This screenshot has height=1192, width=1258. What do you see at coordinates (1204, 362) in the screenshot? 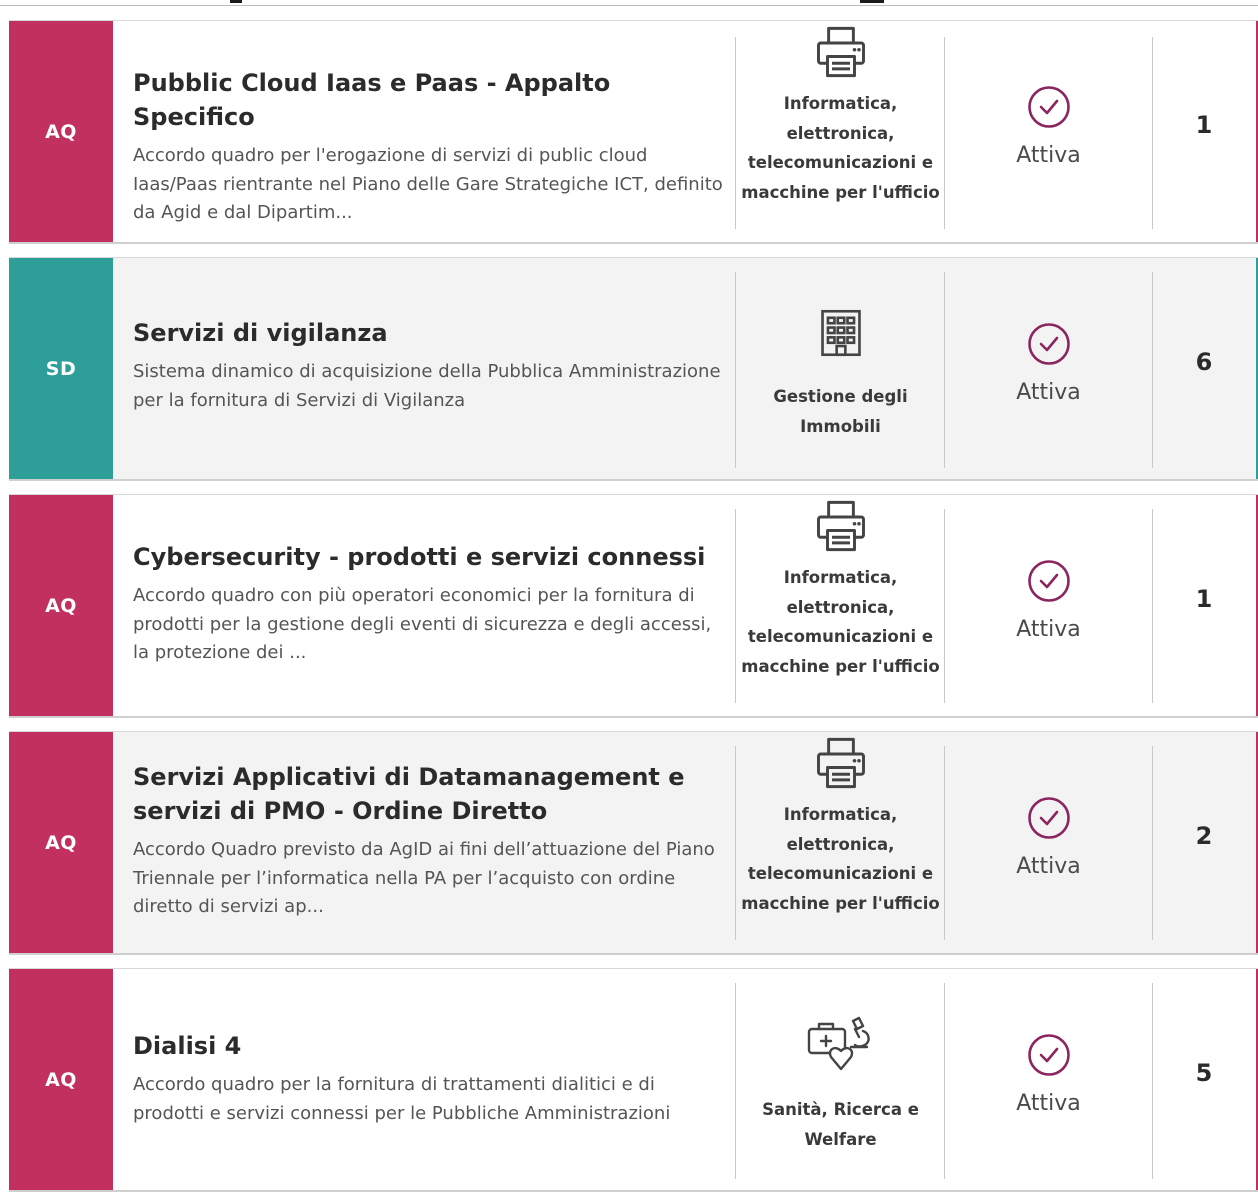
I see `item-count: 6` at bounding box center [1204, 362].